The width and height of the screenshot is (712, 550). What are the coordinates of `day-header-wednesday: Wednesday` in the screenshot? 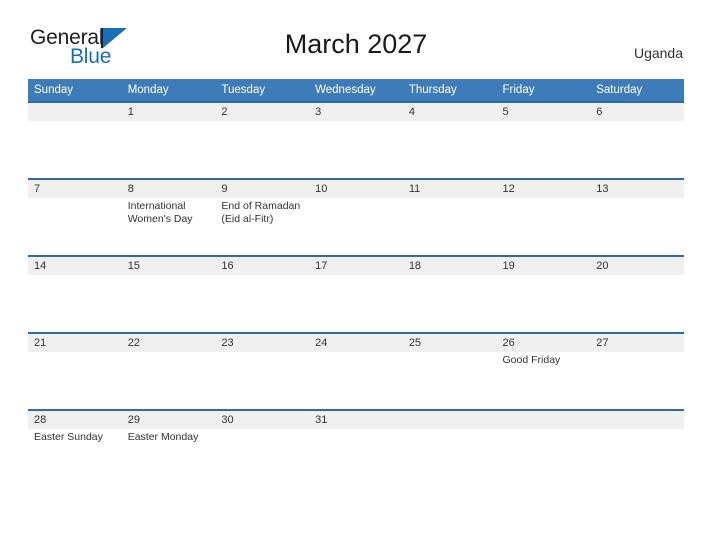 It's located at (356, 90).